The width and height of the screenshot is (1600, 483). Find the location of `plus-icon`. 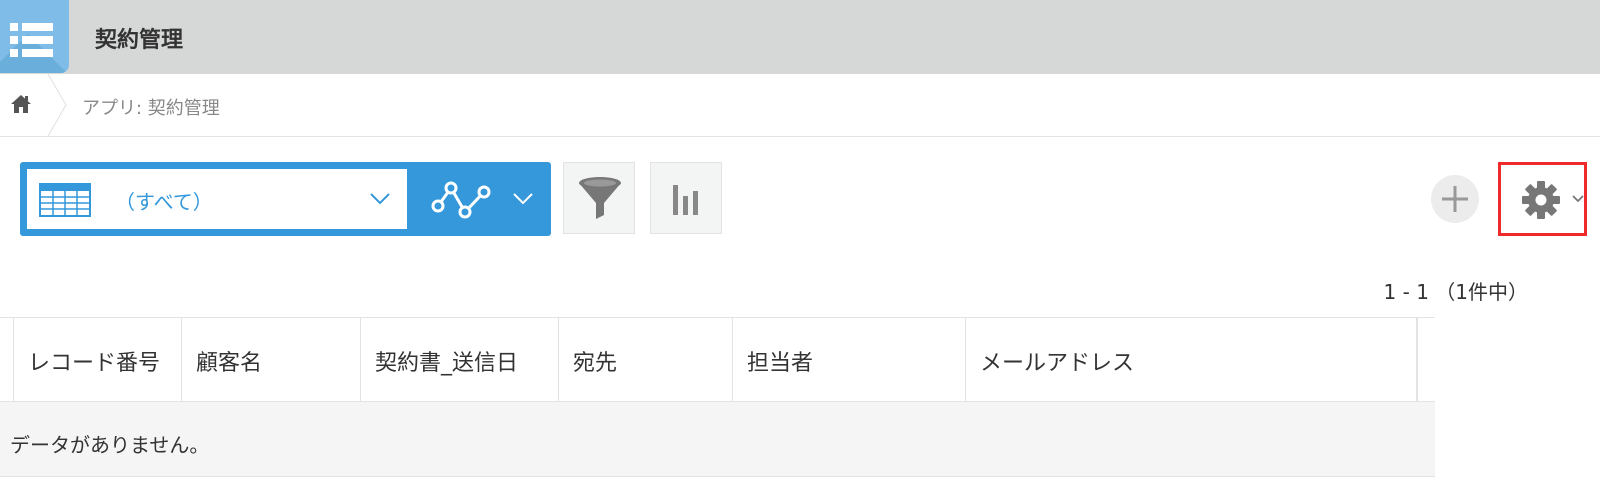

plus-icon is located at coordinates (1455, 199).